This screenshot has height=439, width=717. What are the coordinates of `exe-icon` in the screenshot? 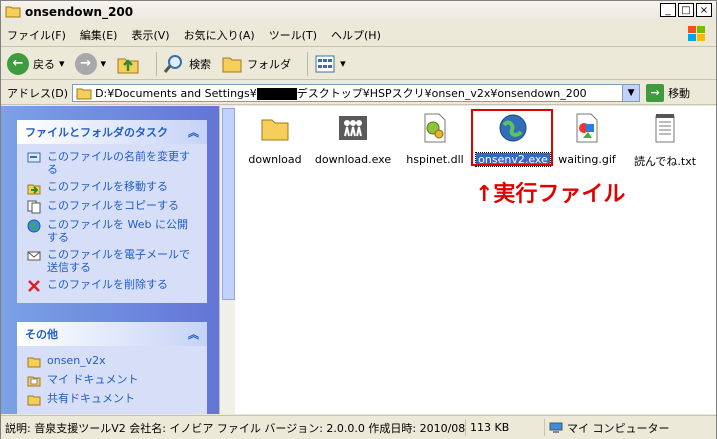 It's located at (353, 128).